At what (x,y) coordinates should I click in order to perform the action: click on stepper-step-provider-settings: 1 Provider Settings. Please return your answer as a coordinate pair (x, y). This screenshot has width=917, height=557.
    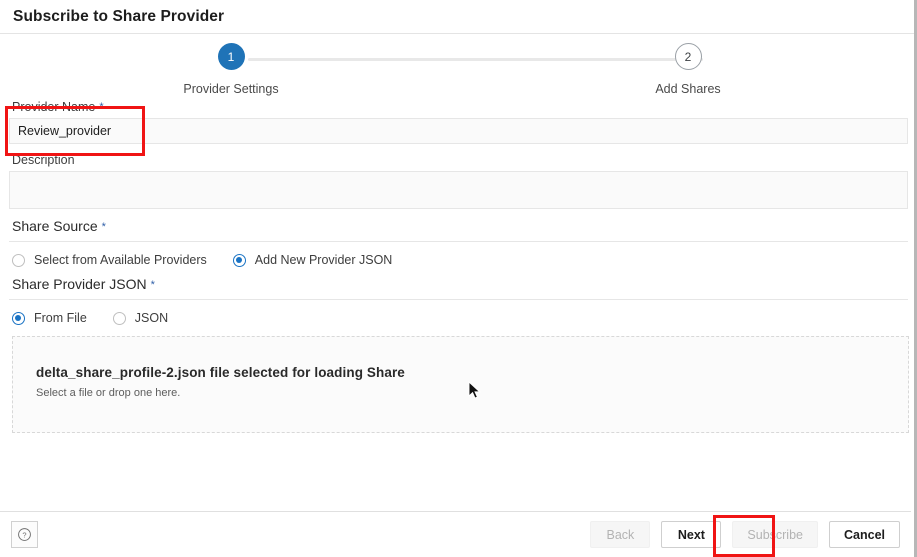
    Looking at the image, I should click on (231, 69).